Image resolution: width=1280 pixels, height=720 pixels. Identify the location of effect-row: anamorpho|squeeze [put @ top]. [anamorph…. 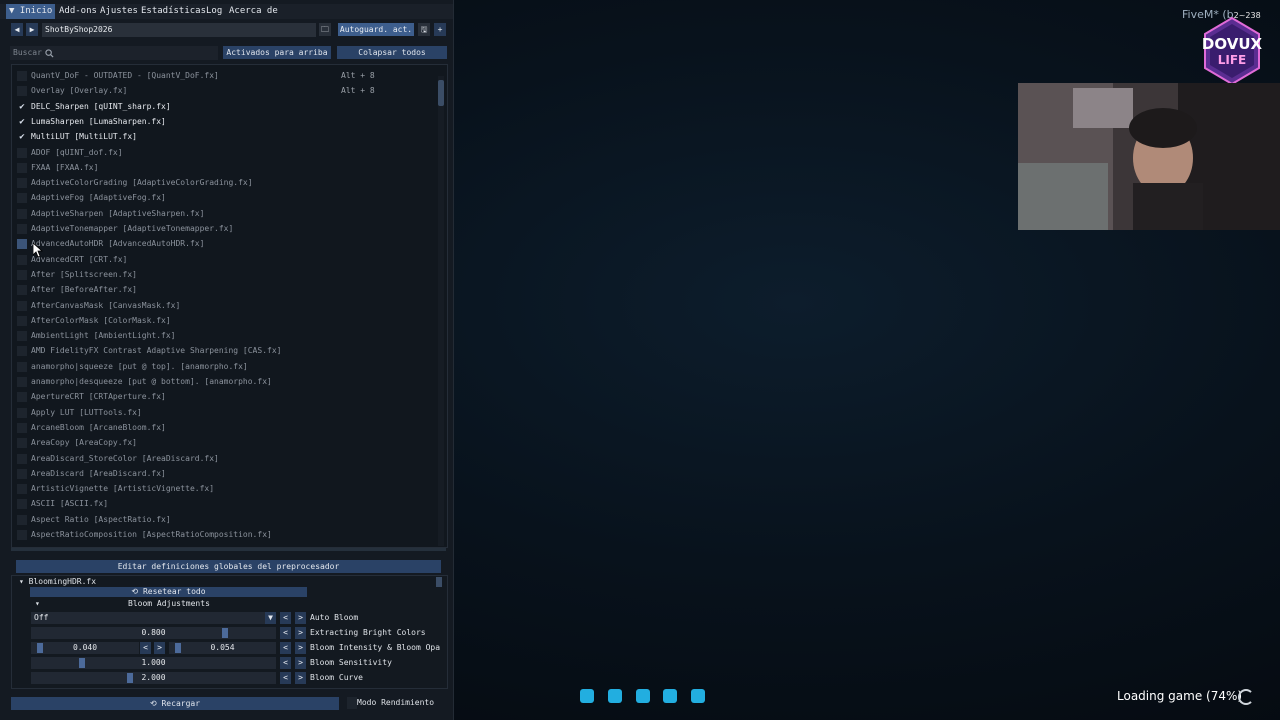
(222, 366).